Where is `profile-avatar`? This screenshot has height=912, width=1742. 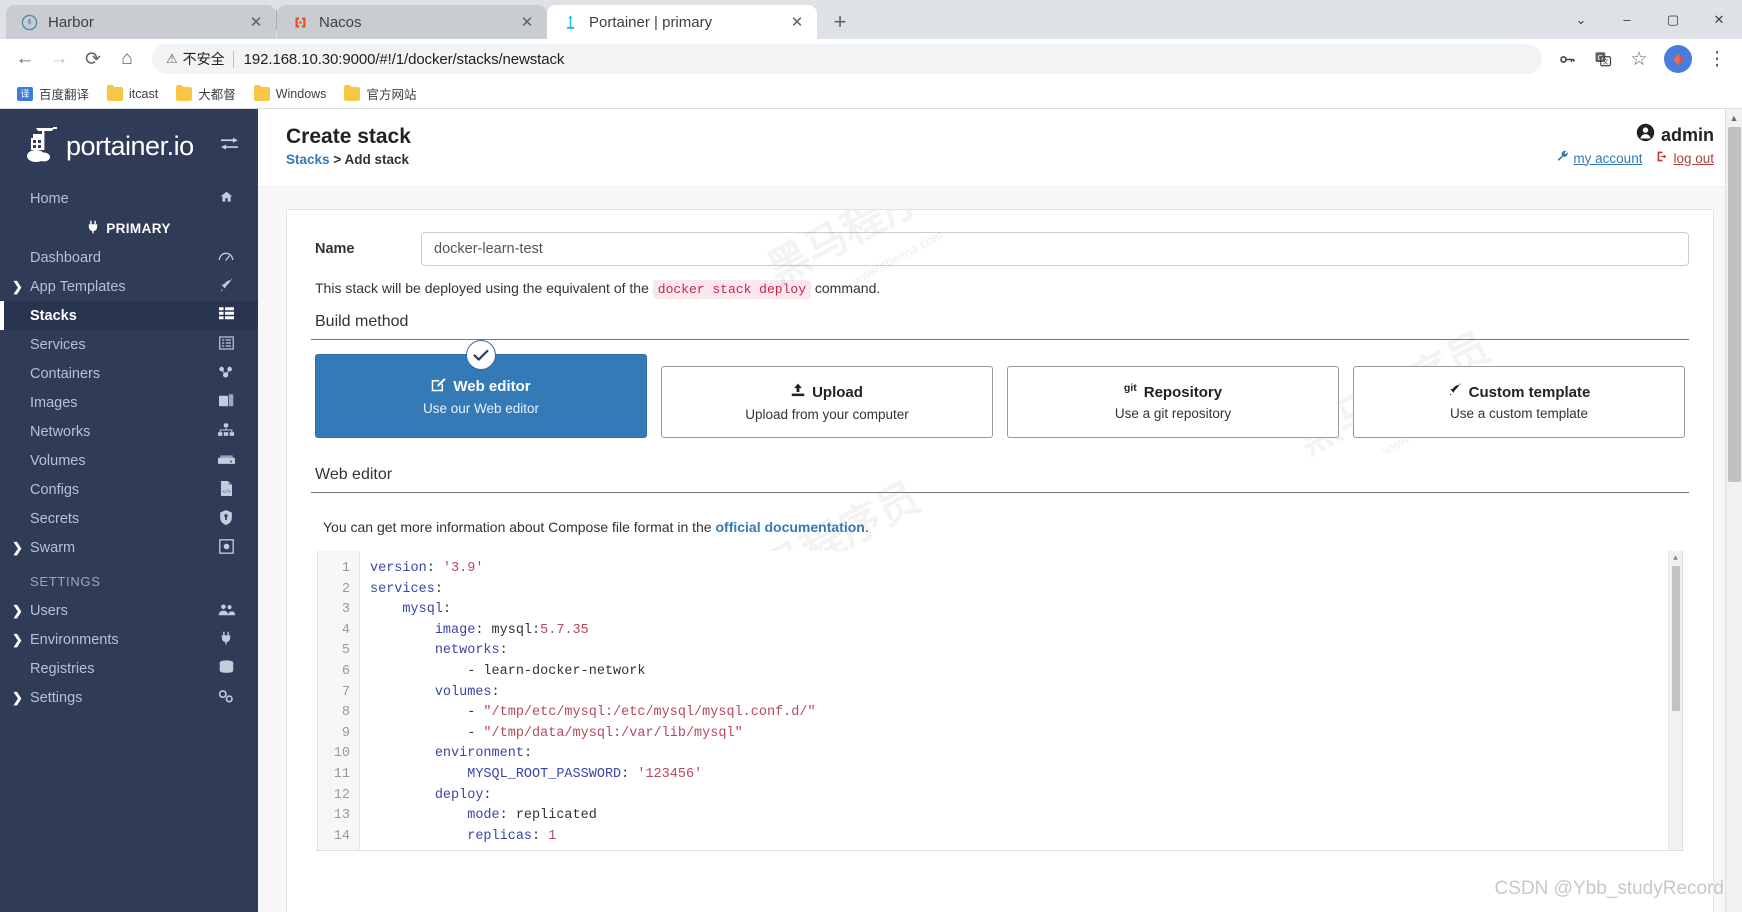
profile-avatar is located at coordinates (1678, 59).